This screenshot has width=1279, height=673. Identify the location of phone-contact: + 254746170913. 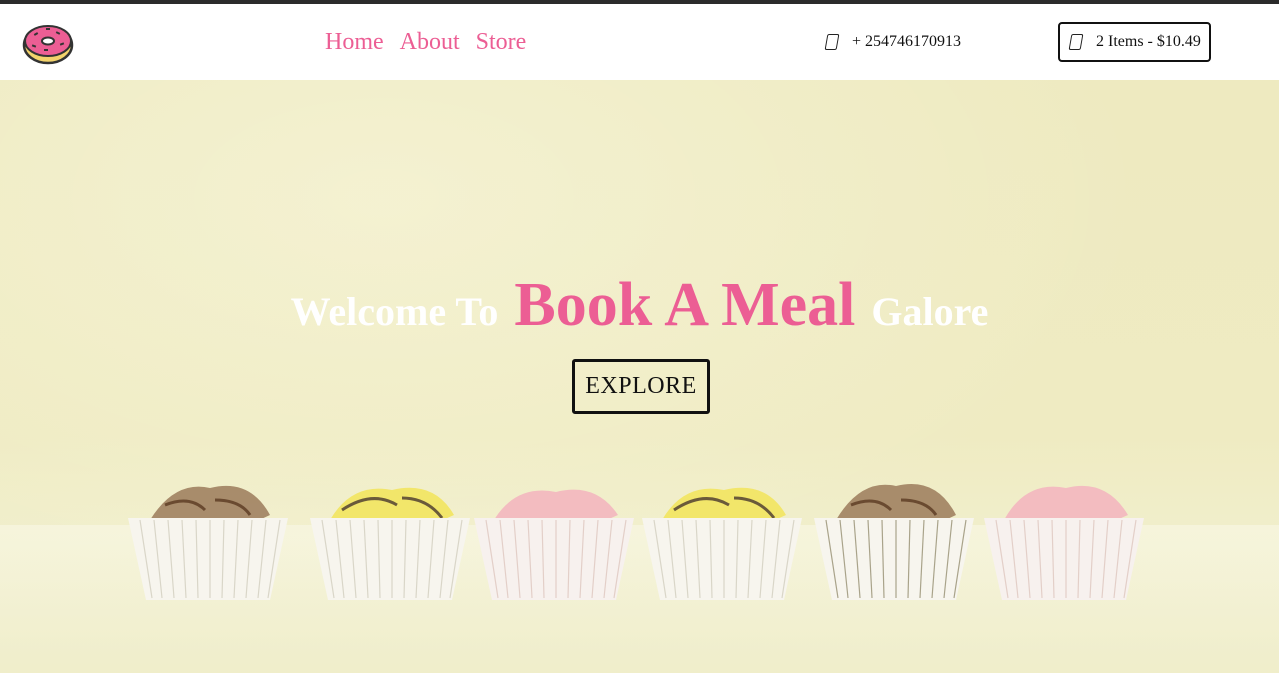
(893, 42).